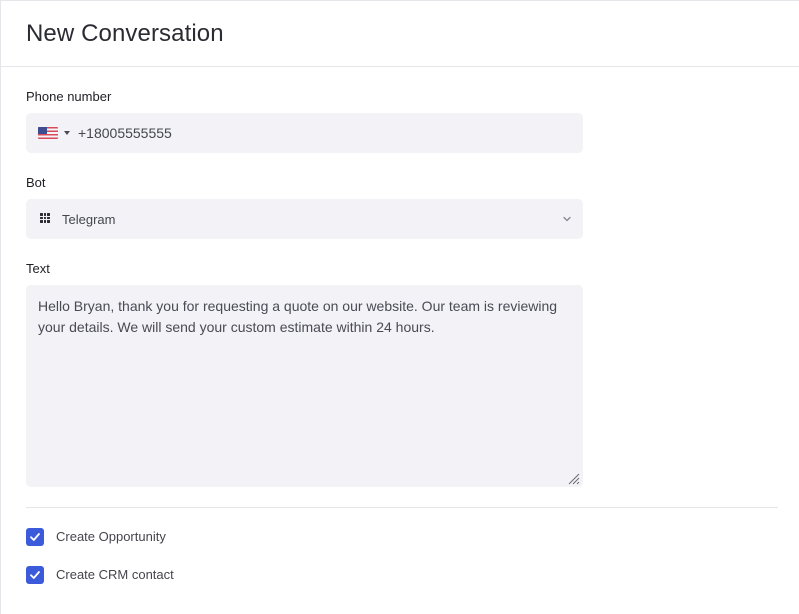 This screenshot has height=614, width=799. I want to click on resize-handle-icon, so click(573, 478).